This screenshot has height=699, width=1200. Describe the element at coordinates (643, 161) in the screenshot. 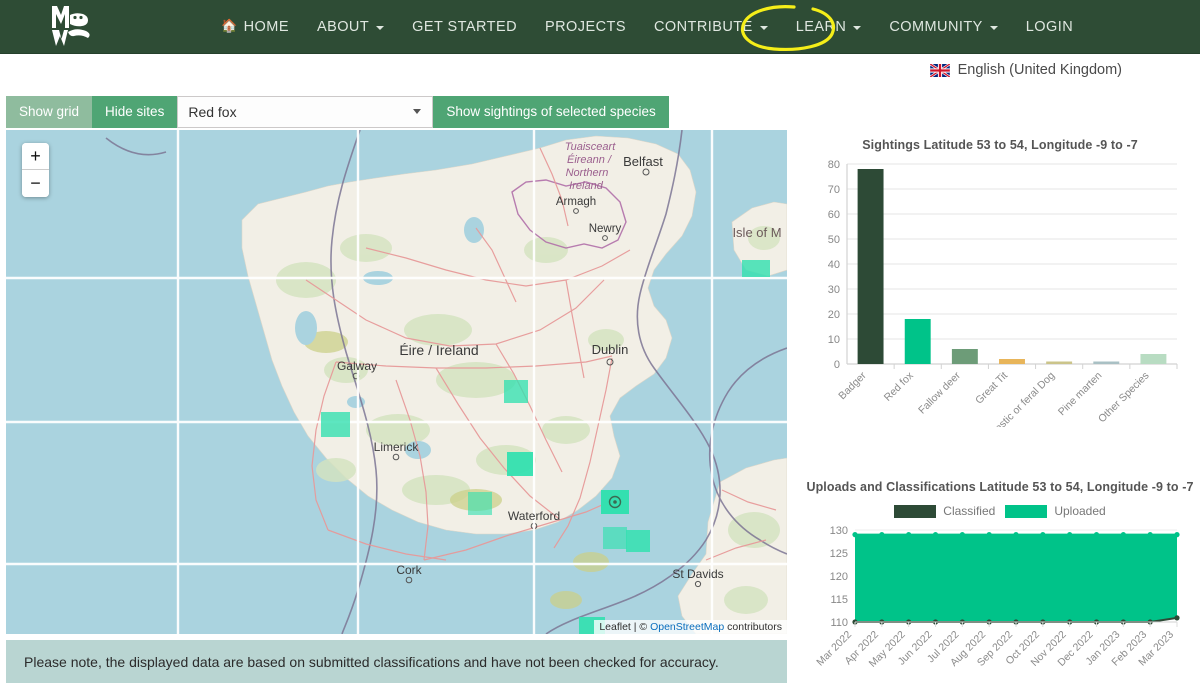

I see `map-label: Belfast` at that location.